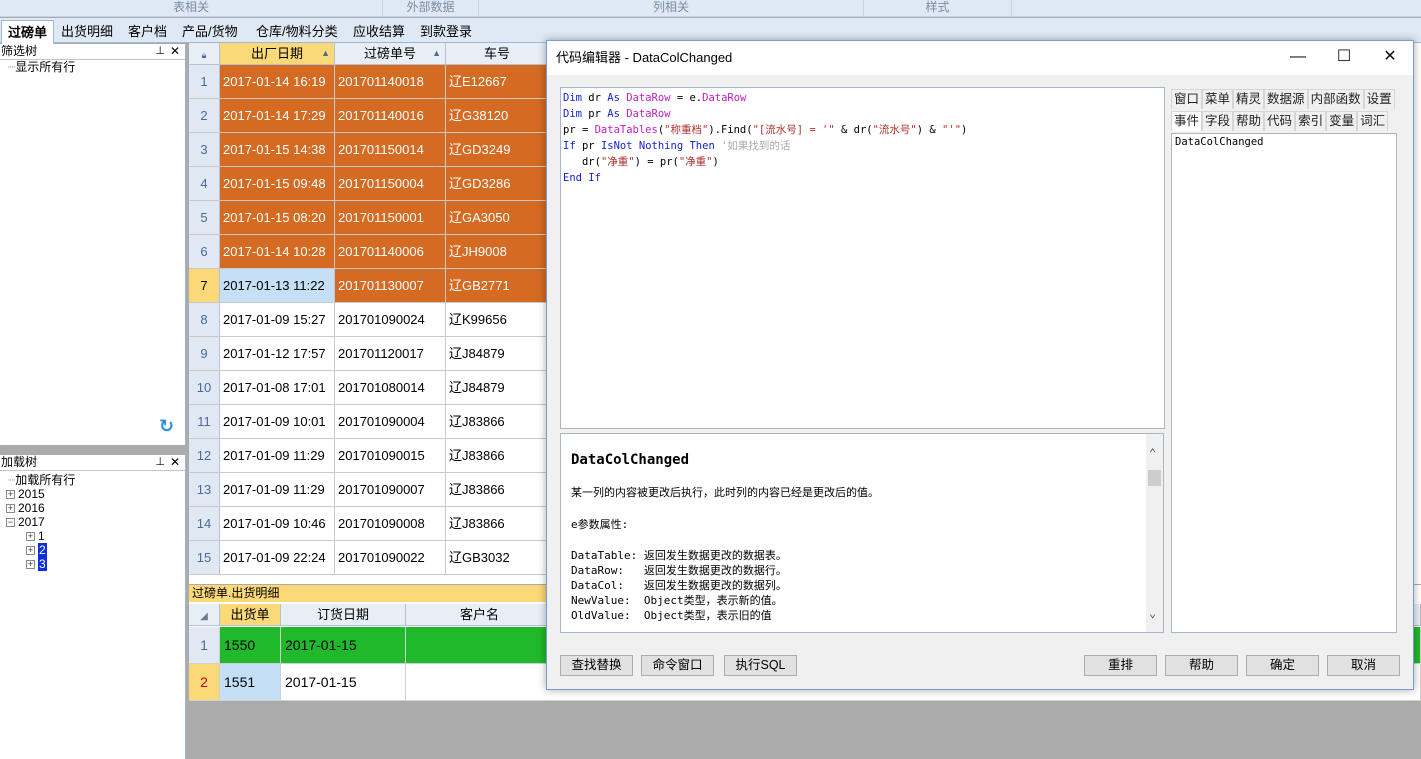 This screenshot has height=759, width=1421. I want to click on tab-receivable: 应收结算, so click(379, 31).